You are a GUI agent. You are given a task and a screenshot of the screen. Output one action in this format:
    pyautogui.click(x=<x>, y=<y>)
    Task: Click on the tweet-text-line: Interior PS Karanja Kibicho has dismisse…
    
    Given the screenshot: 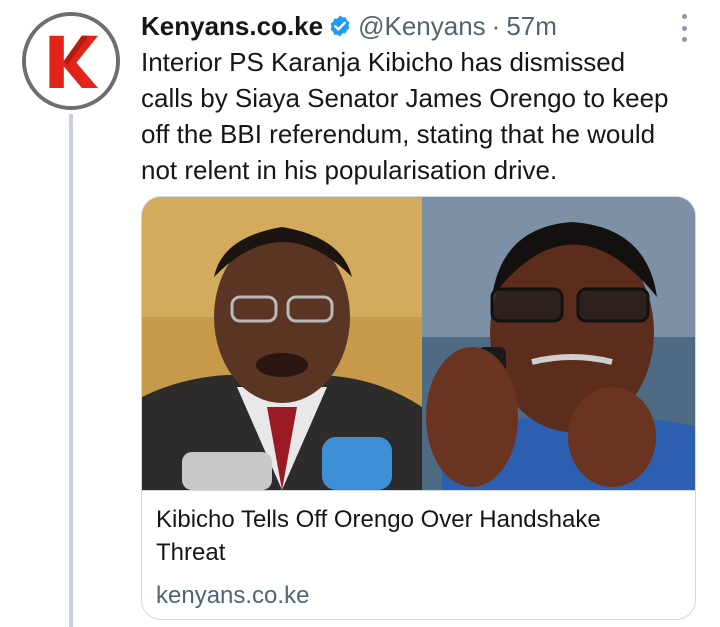 What is the action you would take?
    pyautogui.click(x=383, y=62)
    